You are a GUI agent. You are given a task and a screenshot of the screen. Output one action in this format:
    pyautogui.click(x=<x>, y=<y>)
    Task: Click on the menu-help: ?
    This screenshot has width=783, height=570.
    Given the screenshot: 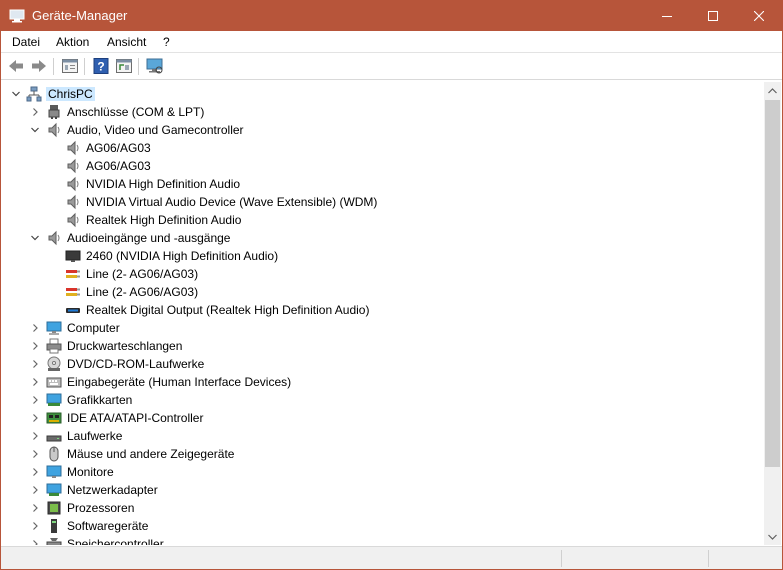 What is the action you would take?
    pyautogui.click(x=166, y=42)
    